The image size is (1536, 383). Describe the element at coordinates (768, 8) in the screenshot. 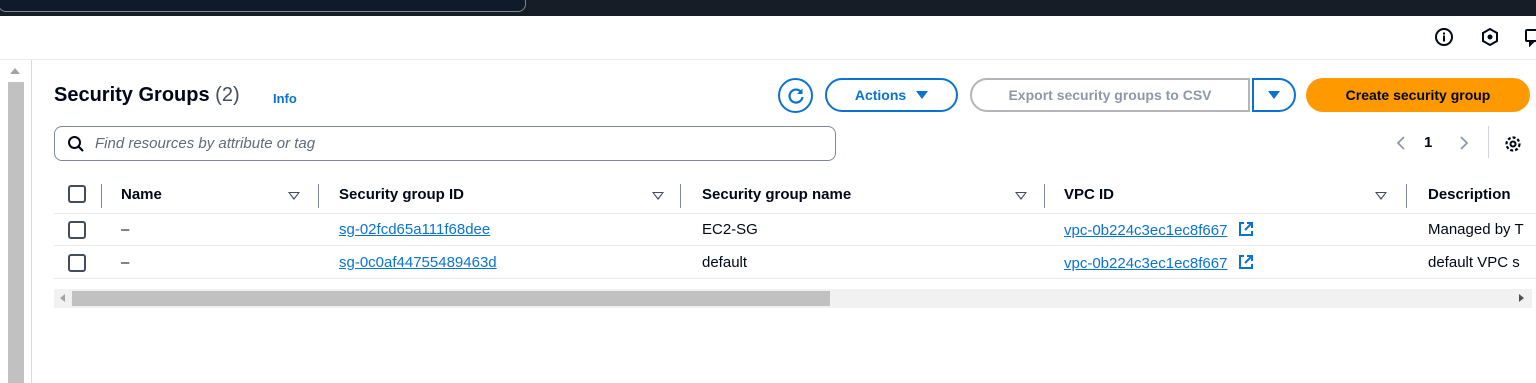

I see `console-top-bar` at that location.